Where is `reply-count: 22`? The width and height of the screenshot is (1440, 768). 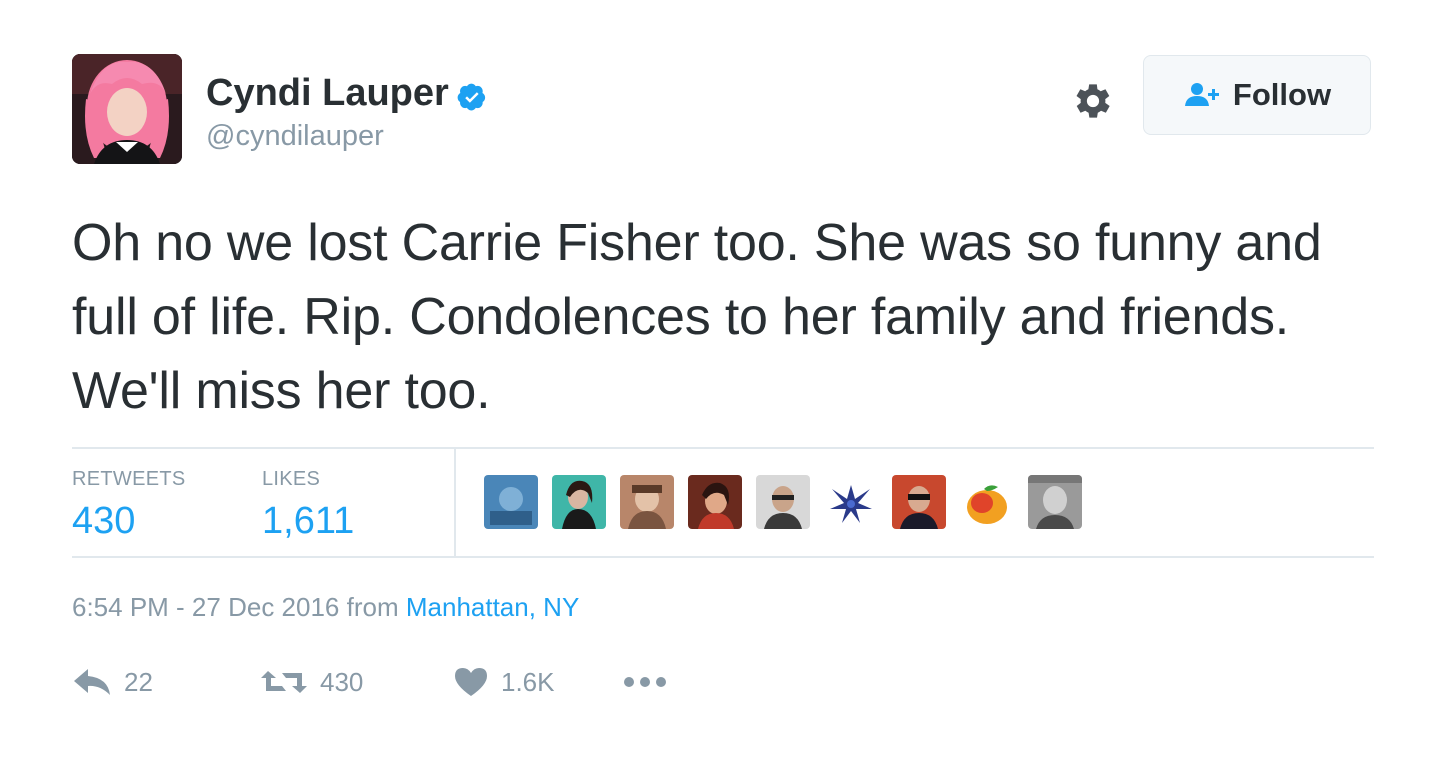
reply-count: 22 is located at coordinates (138, 681).